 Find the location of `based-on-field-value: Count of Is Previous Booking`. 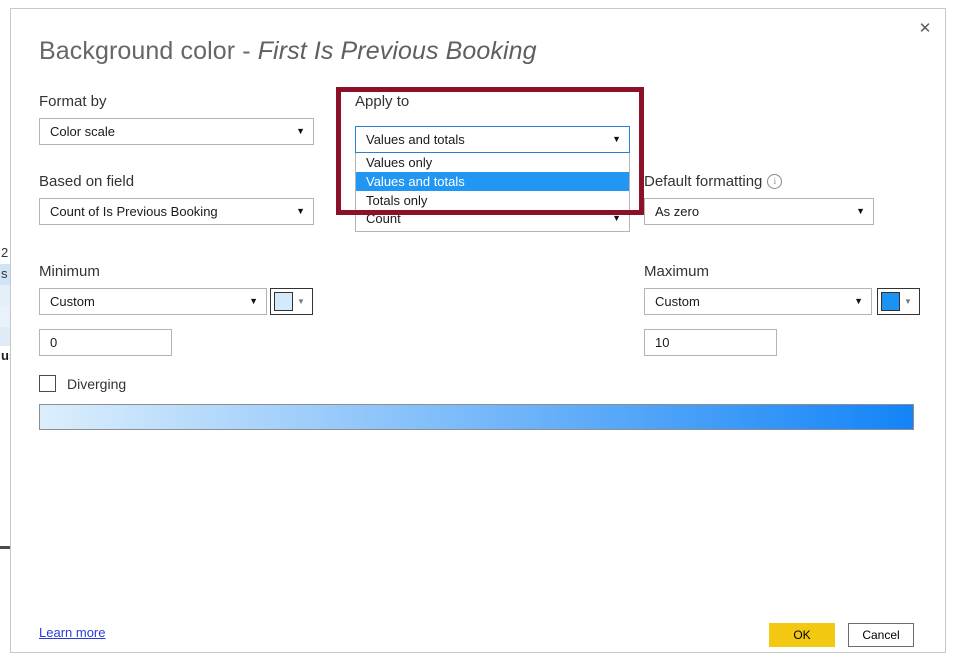

based-on-field-value: Count of Is Previous Booking is located at coordinates (134, 211).